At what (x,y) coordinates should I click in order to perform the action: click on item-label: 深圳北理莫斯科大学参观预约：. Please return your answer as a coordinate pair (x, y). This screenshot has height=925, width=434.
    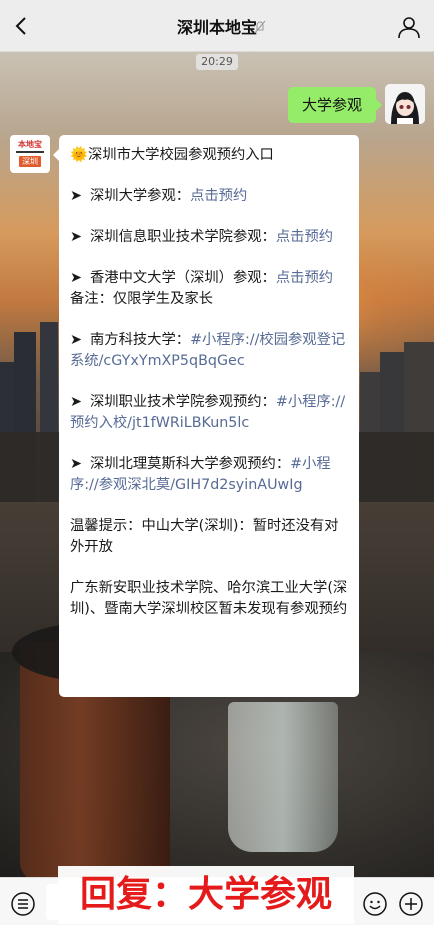
    Looking at the image, I should click on (190, 464).